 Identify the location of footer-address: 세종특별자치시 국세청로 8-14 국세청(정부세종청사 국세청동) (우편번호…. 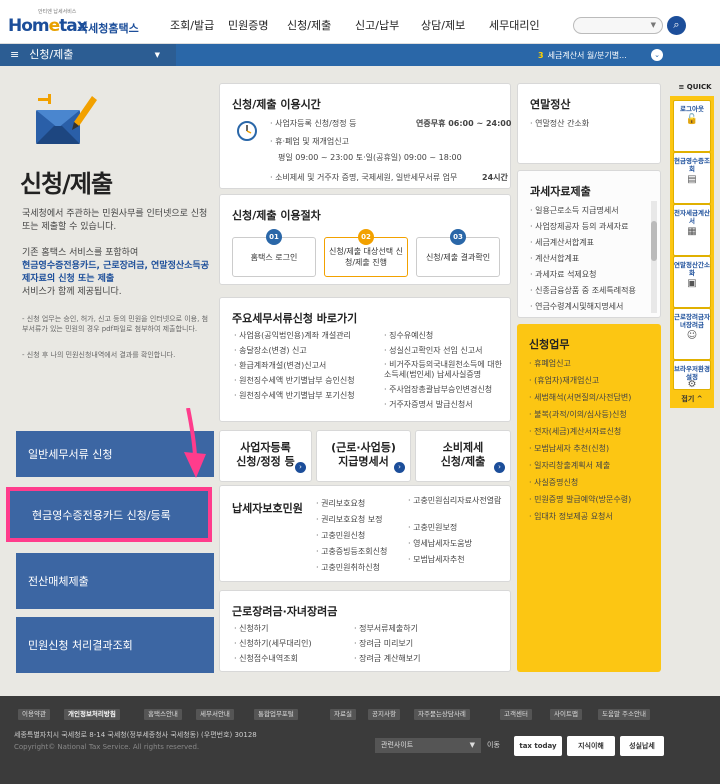
(135, 735).